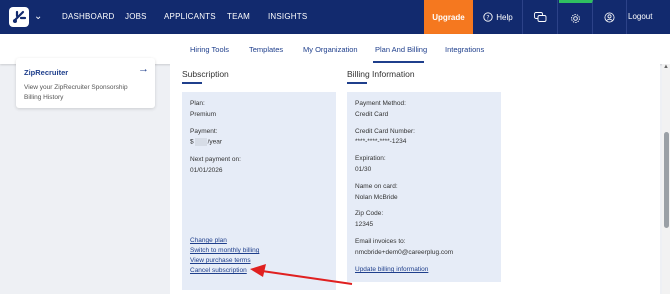 This screenshot has width=670, height=294. What do you see at coordinates (203, 114) in the screenshot?
I see `plan-value: Premium` at bounding box center [203, 114].